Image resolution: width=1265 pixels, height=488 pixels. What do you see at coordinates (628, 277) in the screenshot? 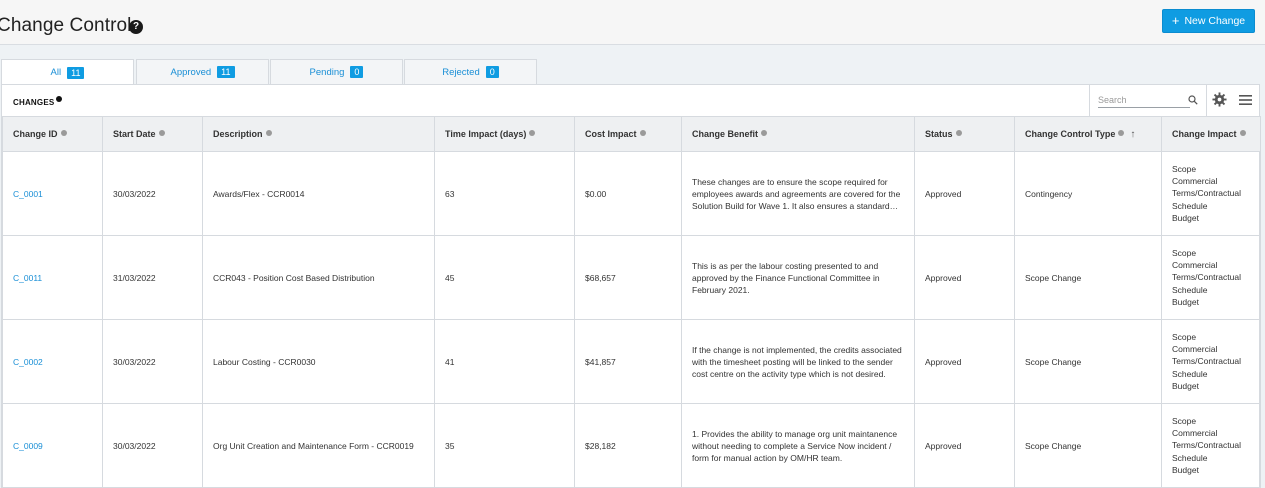
I see `cost-impact-cell: $68,657` at bounding box center [628, 277].